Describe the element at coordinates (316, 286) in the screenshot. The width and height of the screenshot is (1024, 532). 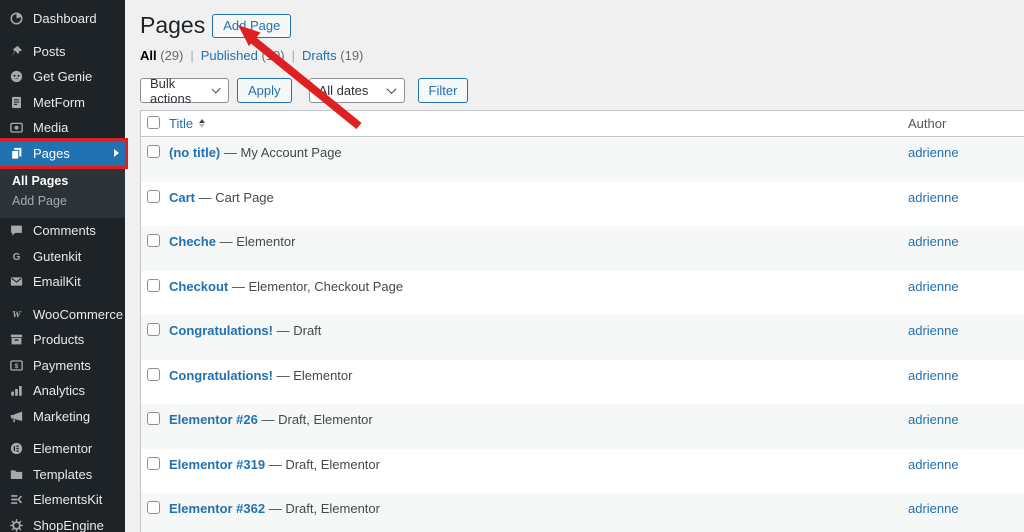
I see `page-state-label: — Elementor, Checkout Page` at that location.